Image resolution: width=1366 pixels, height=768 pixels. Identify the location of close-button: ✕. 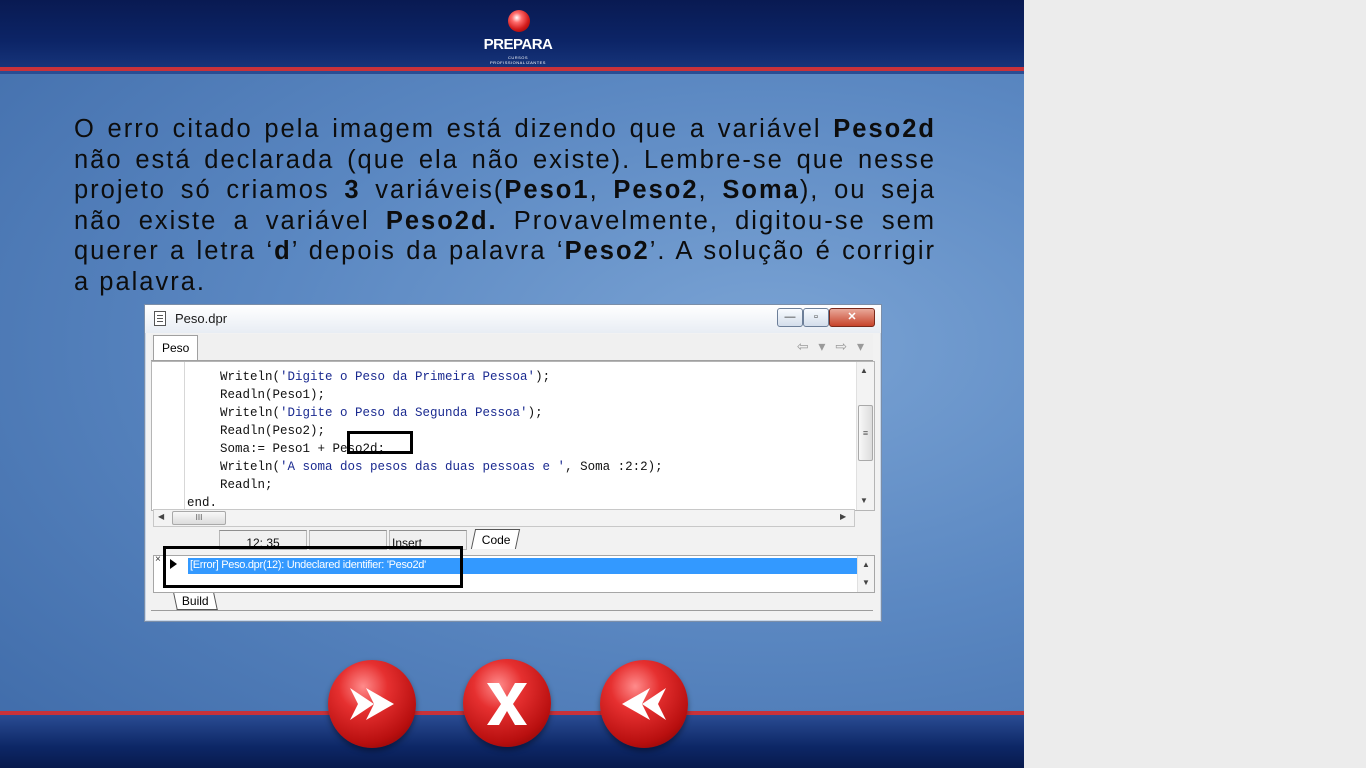
(852, 317).